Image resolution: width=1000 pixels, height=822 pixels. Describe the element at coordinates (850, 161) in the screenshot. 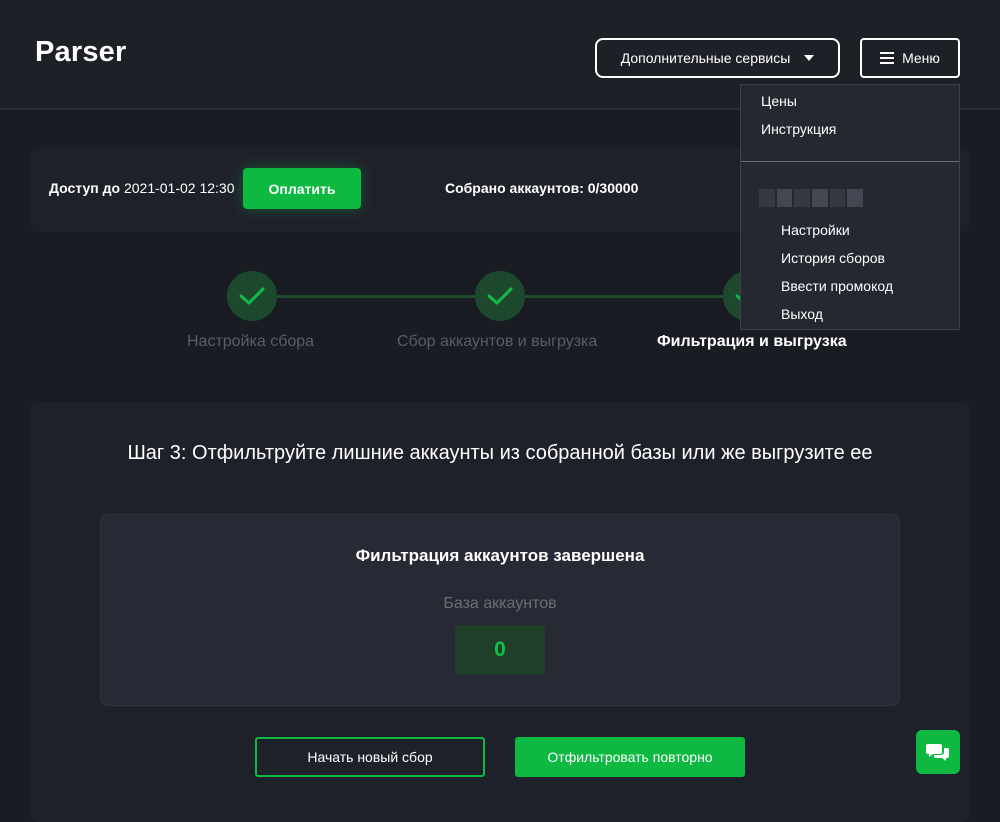

I see `menu-divider` at that location.